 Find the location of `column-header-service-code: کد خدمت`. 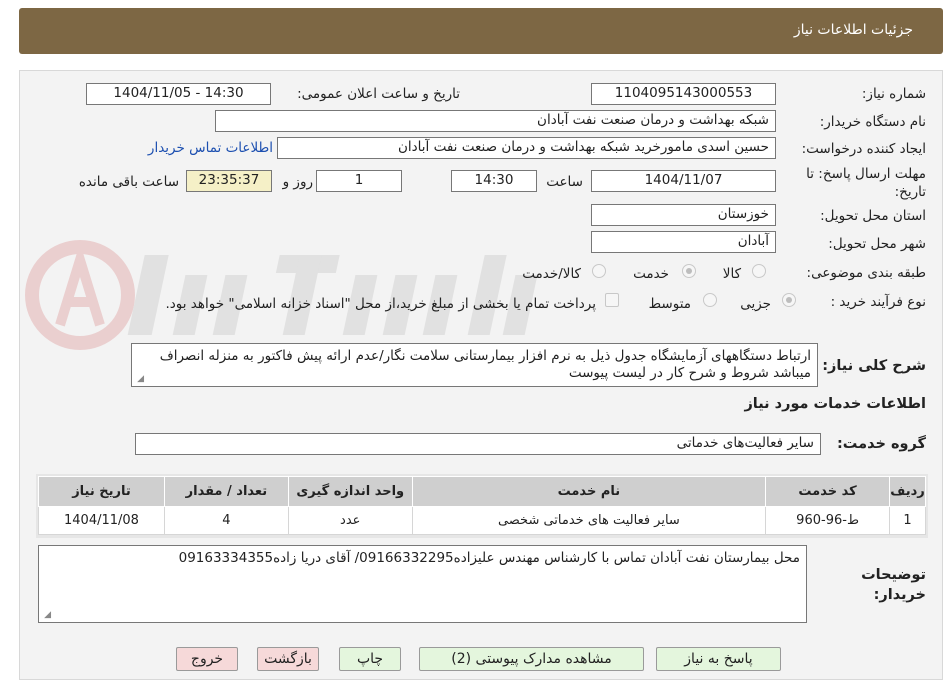

column-header-service-code: کد خدمت is located at coordinates (828, 491).